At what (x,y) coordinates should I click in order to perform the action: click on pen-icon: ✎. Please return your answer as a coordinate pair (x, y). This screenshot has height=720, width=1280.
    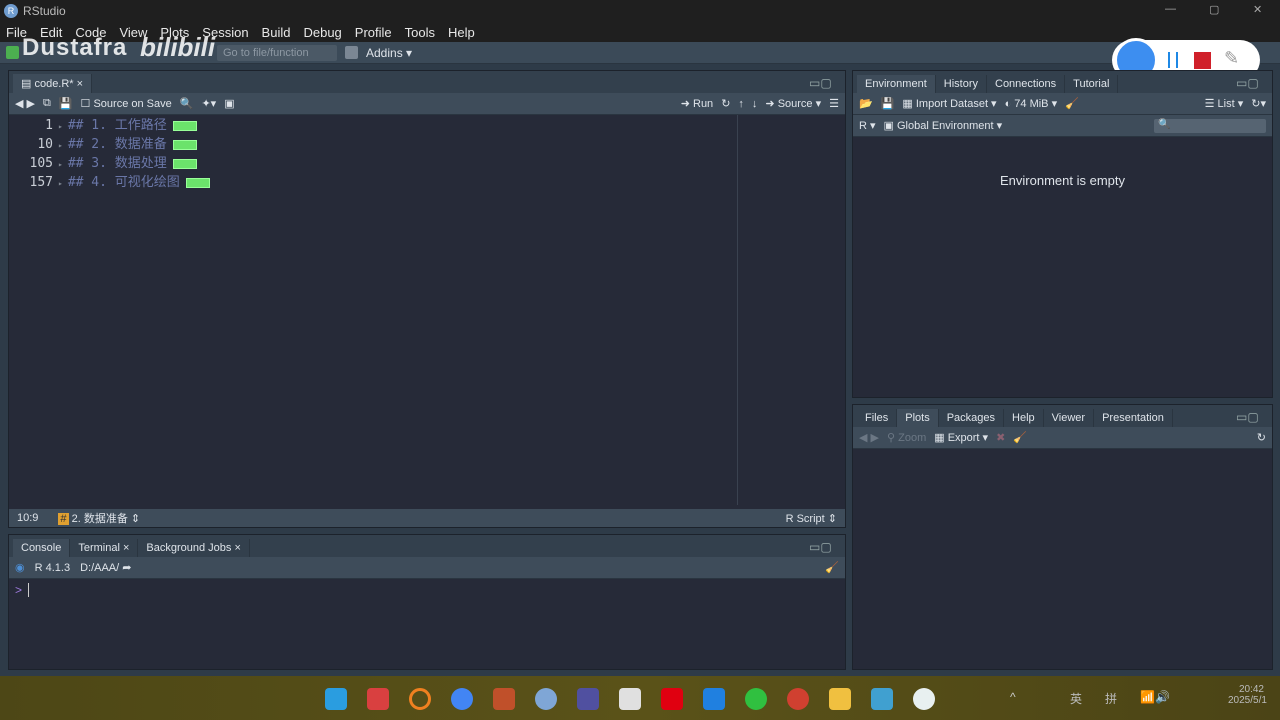
    Looking at the image, I should click on (1231, 58).